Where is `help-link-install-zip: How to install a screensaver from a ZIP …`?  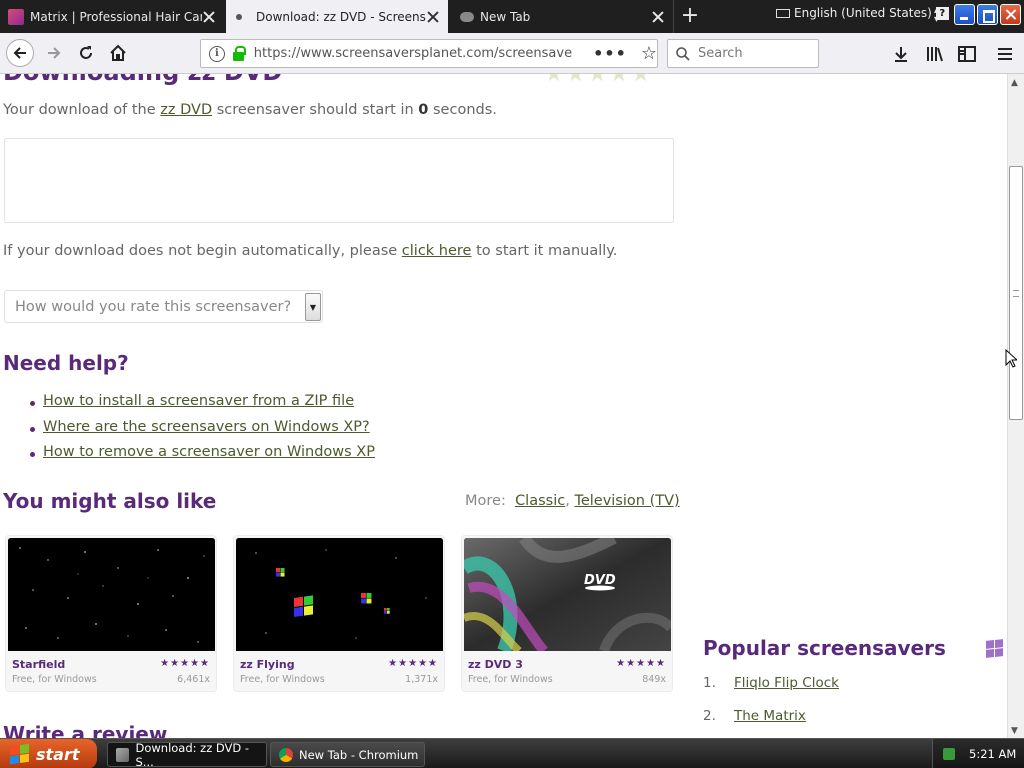
help-link-install-zip: How to install a screensaver from a ZIP … is located at coordinates (198, 401).